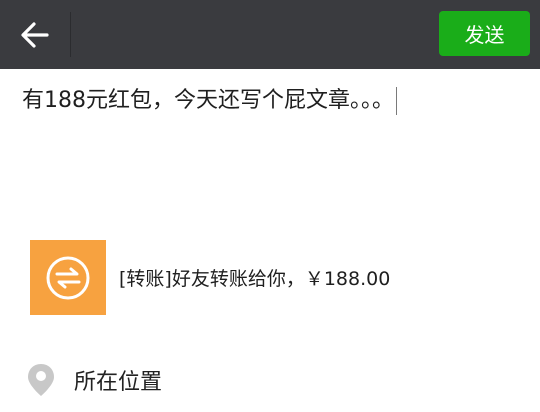 The width and height of the screenshot is (540, 412). I want to click on link-thumbnail, so click(68, 277).